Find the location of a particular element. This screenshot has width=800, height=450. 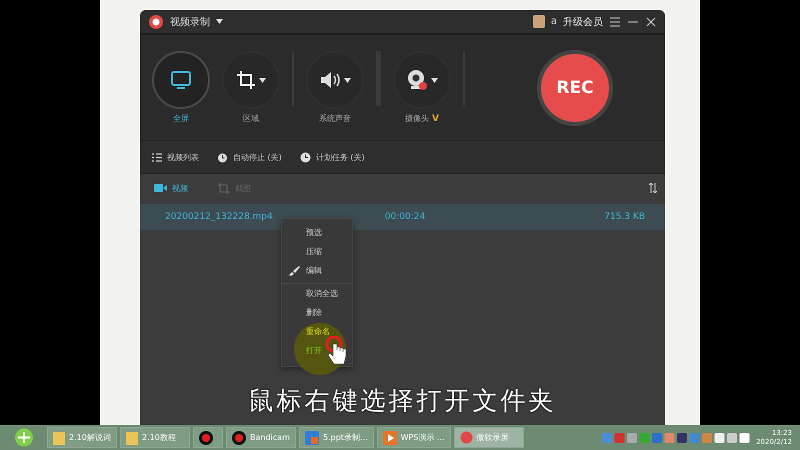

window-title: 视频录制 is located at coordinates (190, 21).